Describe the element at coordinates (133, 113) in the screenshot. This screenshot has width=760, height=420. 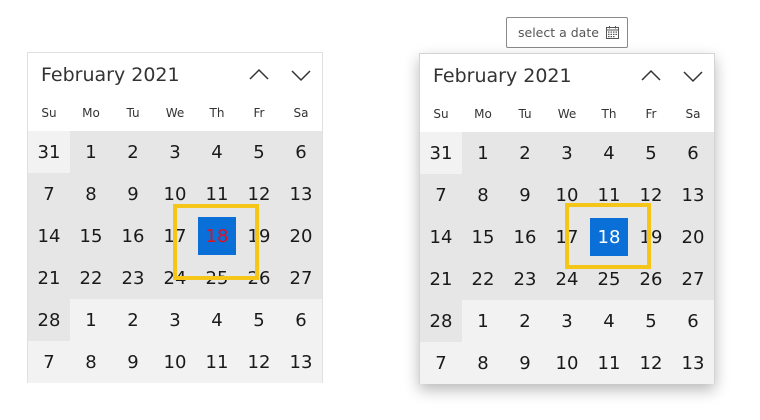
I see `weekday-label: Tu` at that location.